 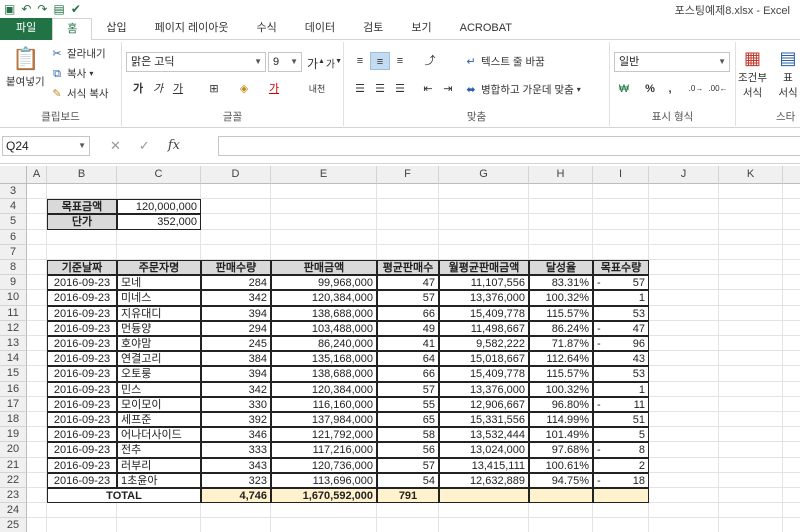 What do you see at coordinates (159, 344) in the screenshot?
I see `name-cell: 호야맘` at bounding box center [159, 344].